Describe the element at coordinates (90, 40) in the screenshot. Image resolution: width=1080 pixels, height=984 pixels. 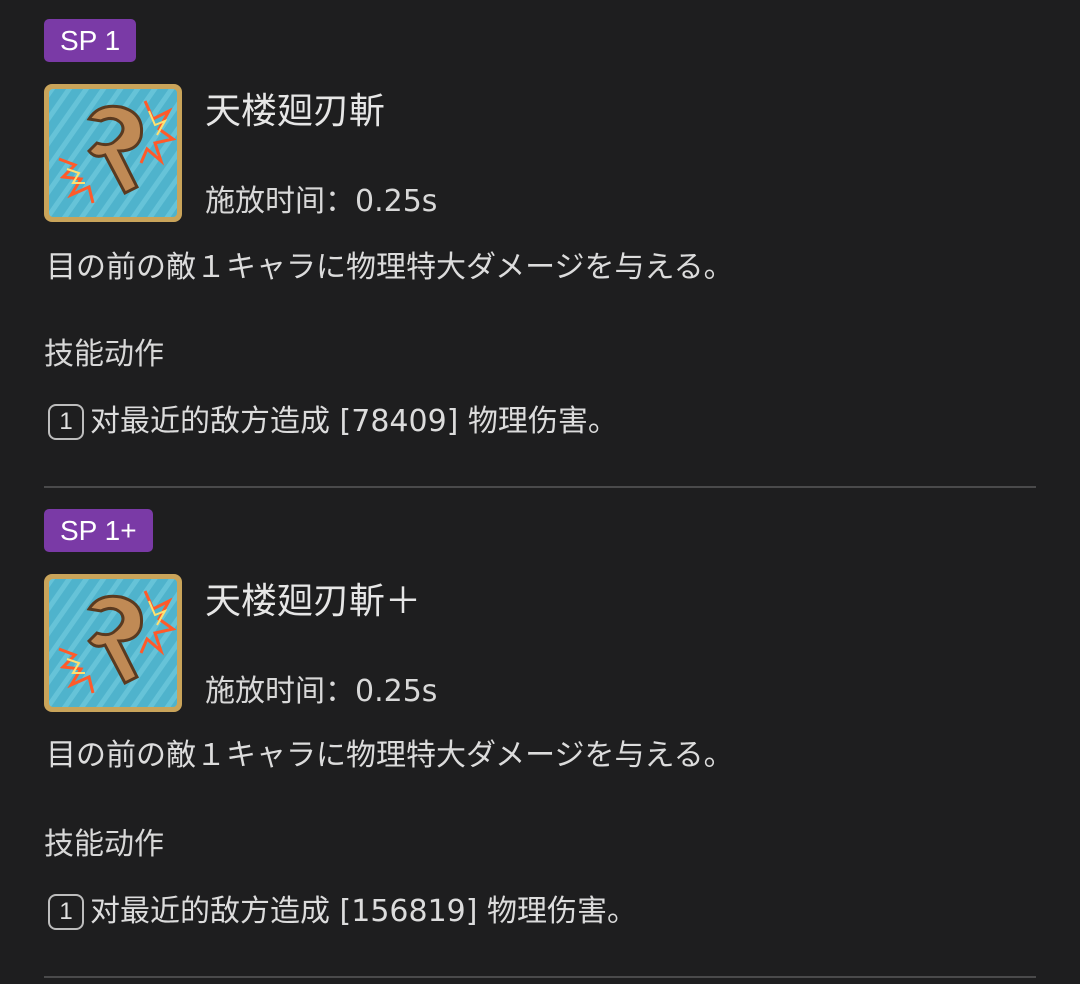
I see `sp-badge: SP 1` at that location.